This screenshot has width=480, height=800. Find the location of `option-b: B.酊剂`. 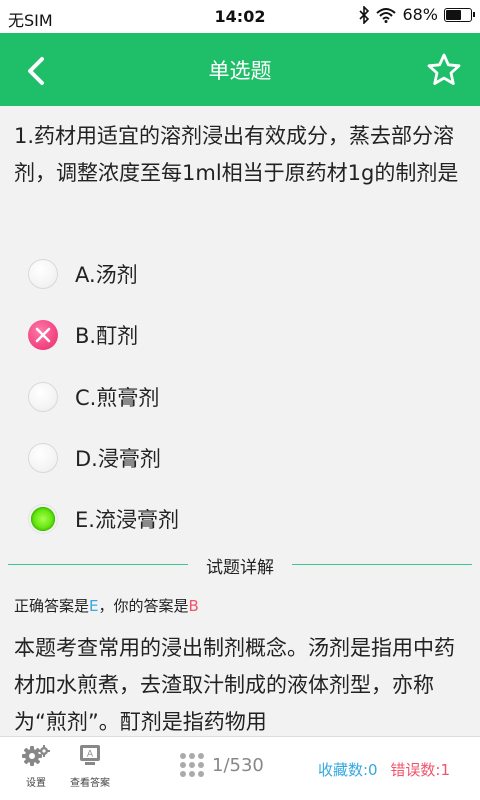

option-b: B.酊剂 is located at coordinates (238, 335).